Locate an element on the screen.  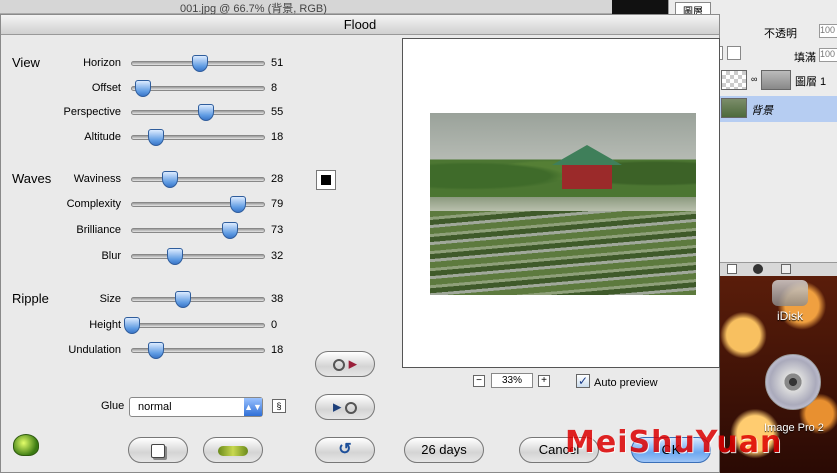
blur-slider is located at coordinates (198, 256).